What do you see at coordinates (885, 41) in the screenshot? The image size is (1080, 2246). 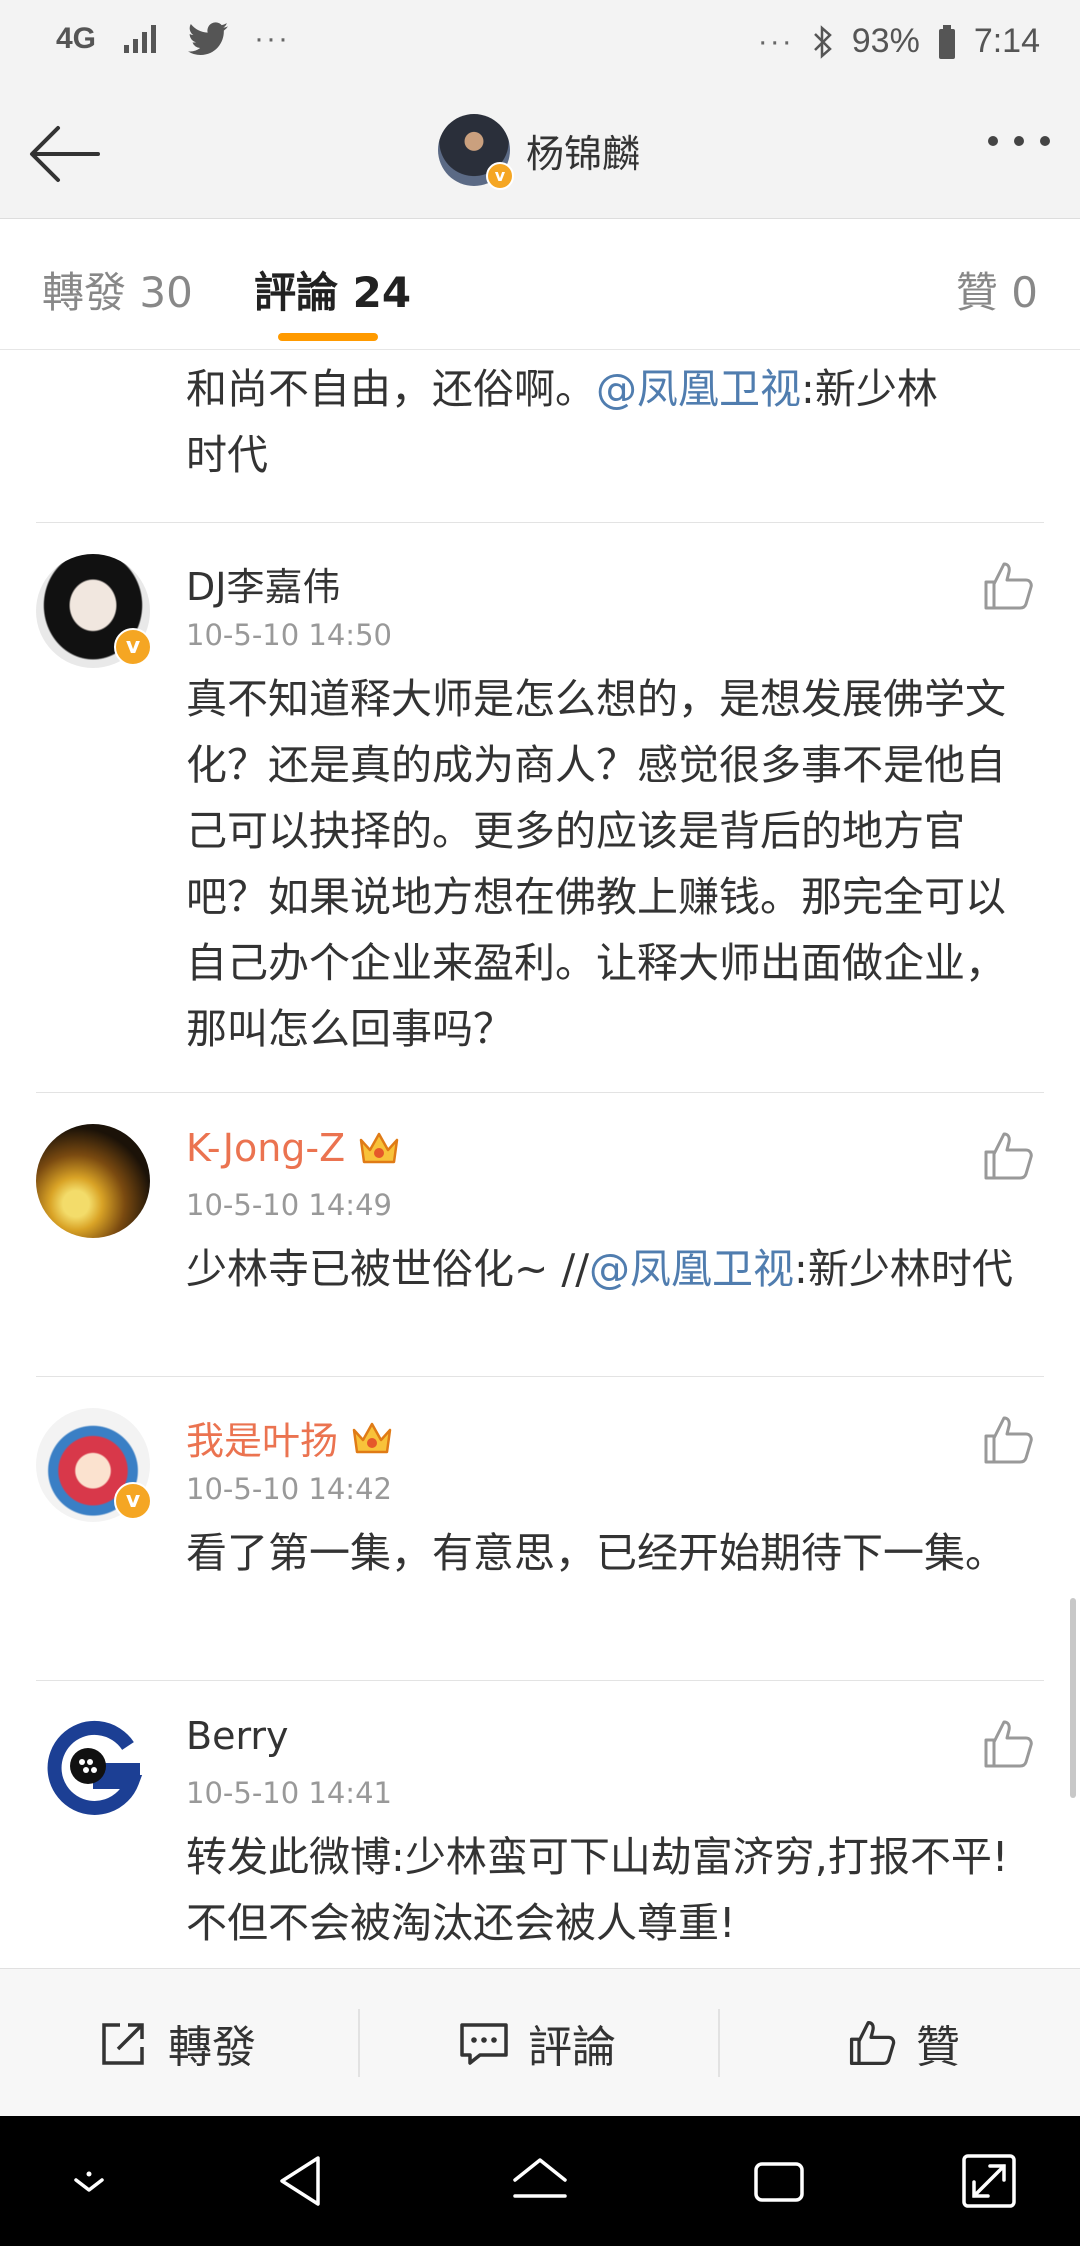 I see `battery-percent: 93%` at bounding box center [885, 41].